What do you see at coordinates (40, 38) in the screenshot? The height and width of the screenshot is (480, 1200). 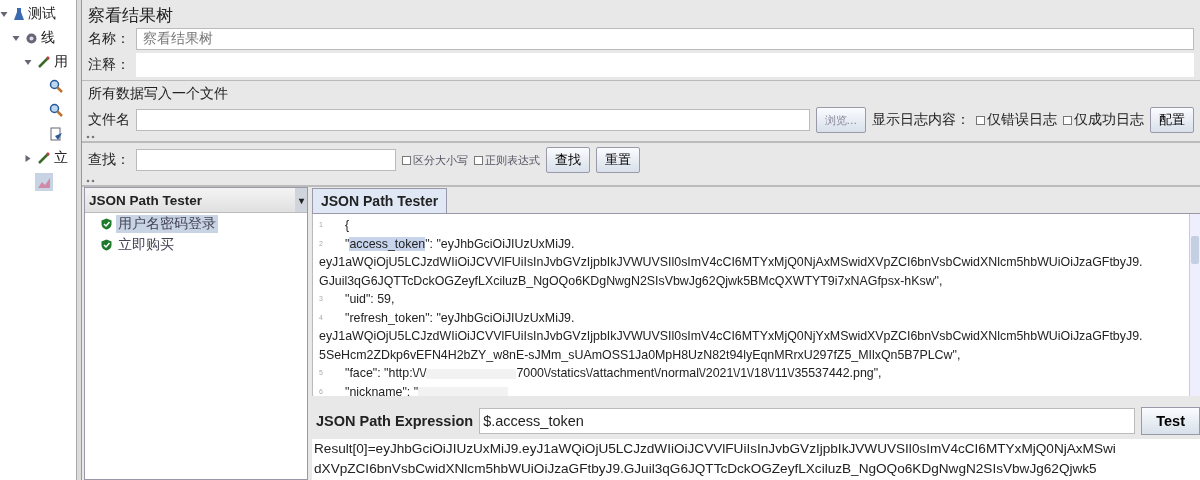 I see `tree-item: 线` at bounding box center [40, 38].